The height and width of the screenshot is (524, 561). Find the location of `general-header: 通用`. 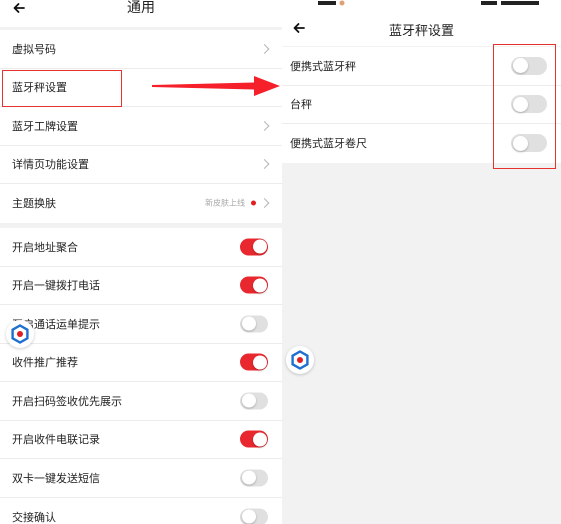

general-header: 通用 is located at coordinates (141, 13).